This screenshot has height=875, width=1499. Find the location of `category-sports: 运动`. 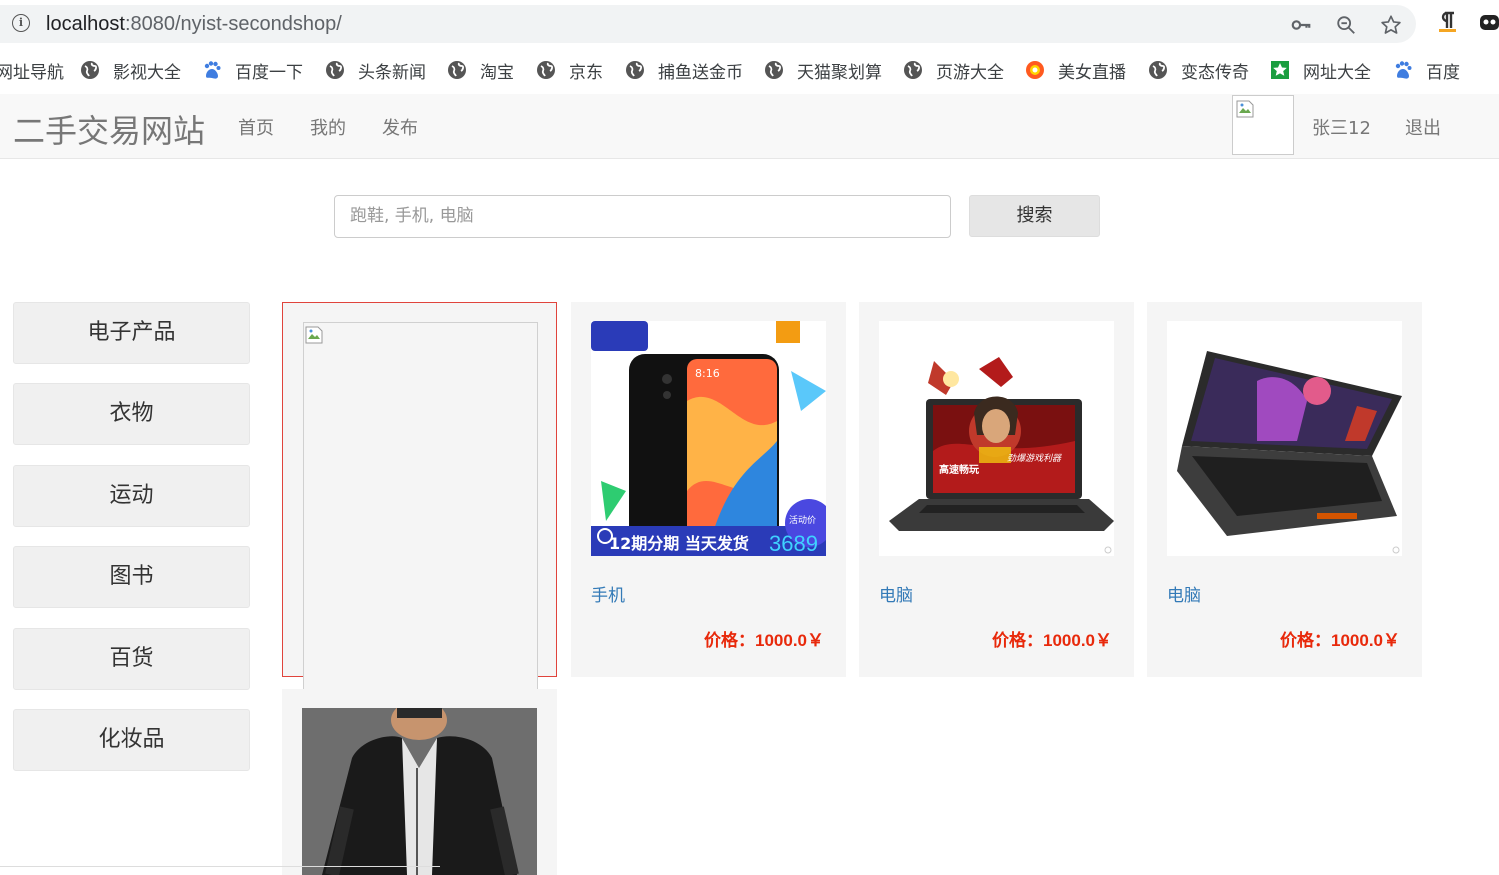

category-sports: 运动 is located at coordinates (131, 496).